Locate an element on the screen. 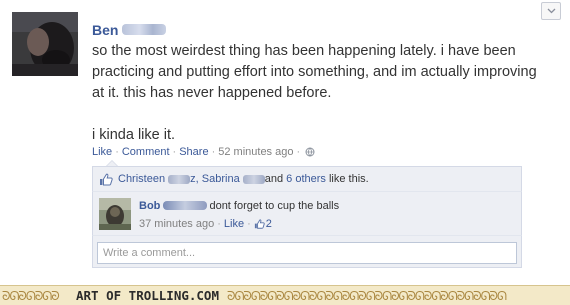  post-options-button is located at coordinates (551, 11).